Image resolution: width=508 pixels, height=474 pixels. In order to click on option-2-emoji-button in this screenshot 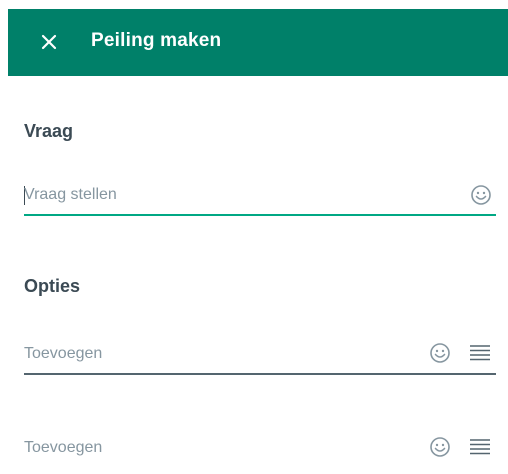, I will do `click(440, 447)`.